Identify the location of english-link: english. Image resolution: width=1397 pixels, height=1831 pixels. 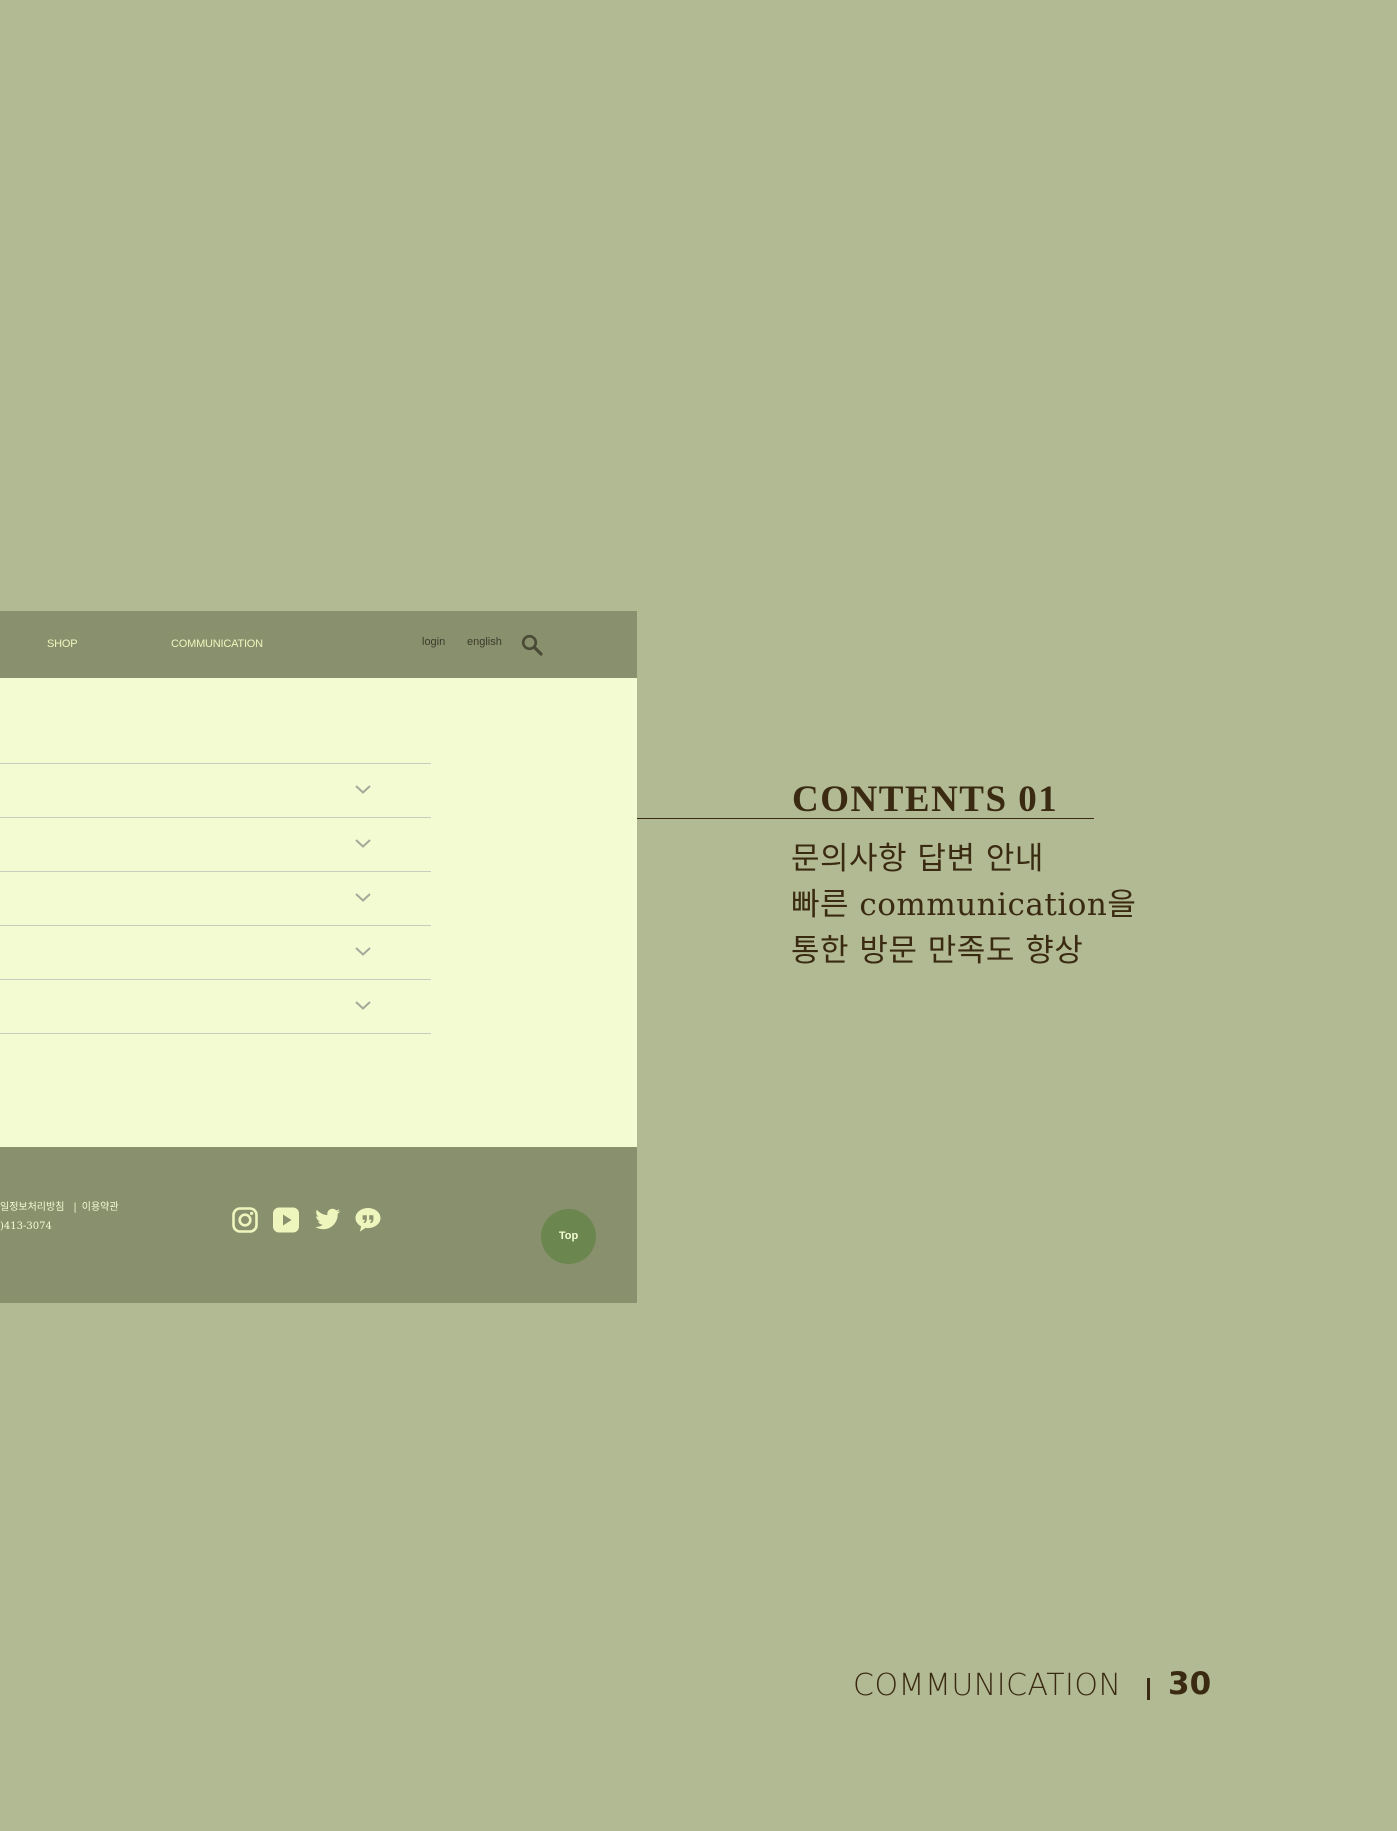
(484, 642).